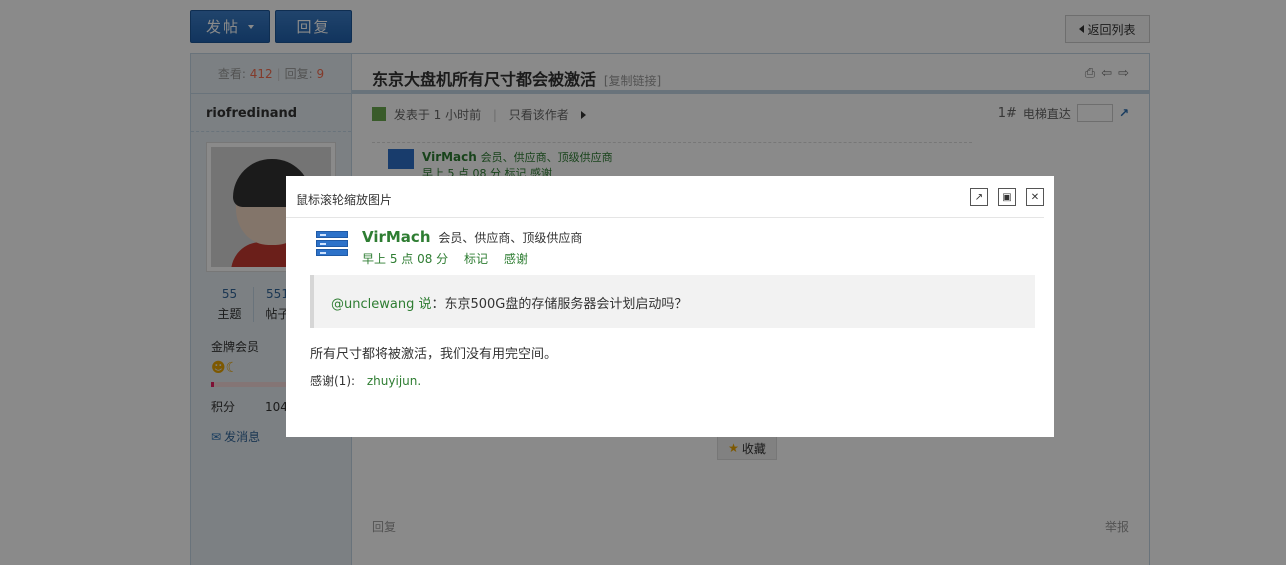 This screenshot has width=1286, height=565. Describe the element at coordinates (476, 259) in the screenshot. I see `mark-link: 标记` at that location.